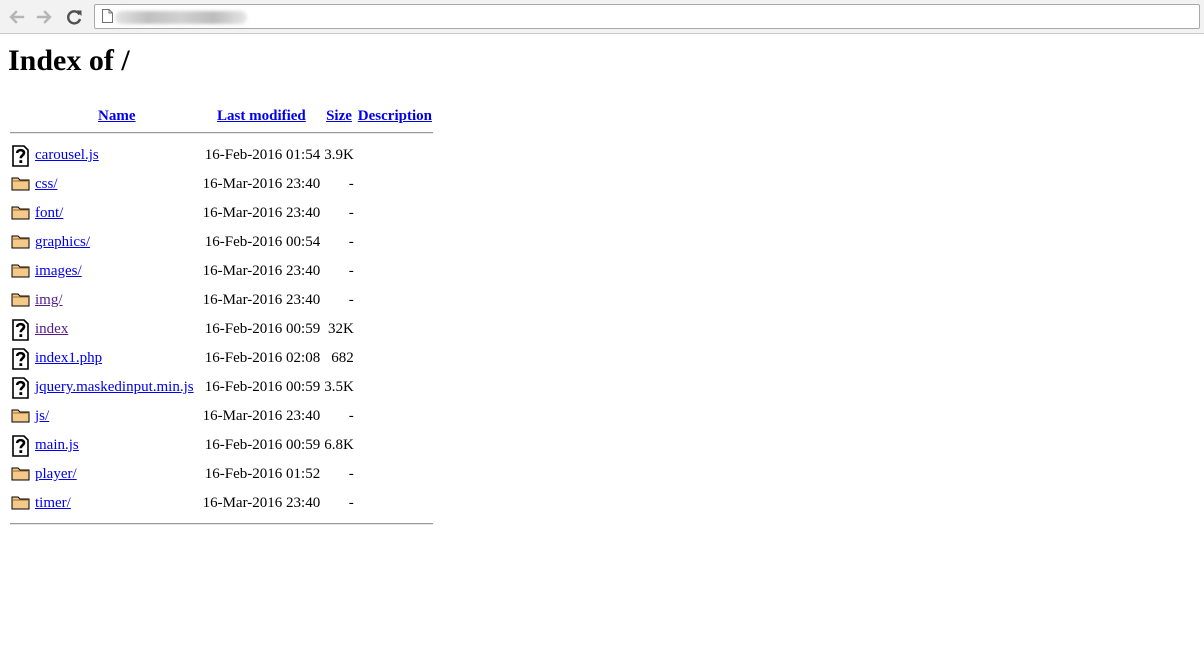 The image size is (1204, 671). I want to click on entry-link-img: img/, so click(49, 300).